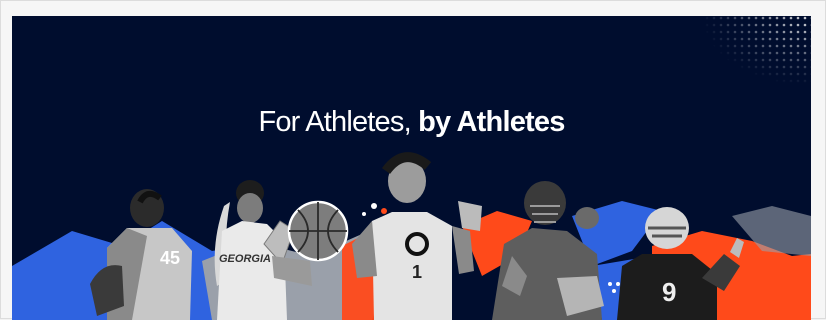  What do you see at coordinates (334, 122) in the screenshot?
I see `headline-light-text: For Athletes,` at bounding box center [334, 122].